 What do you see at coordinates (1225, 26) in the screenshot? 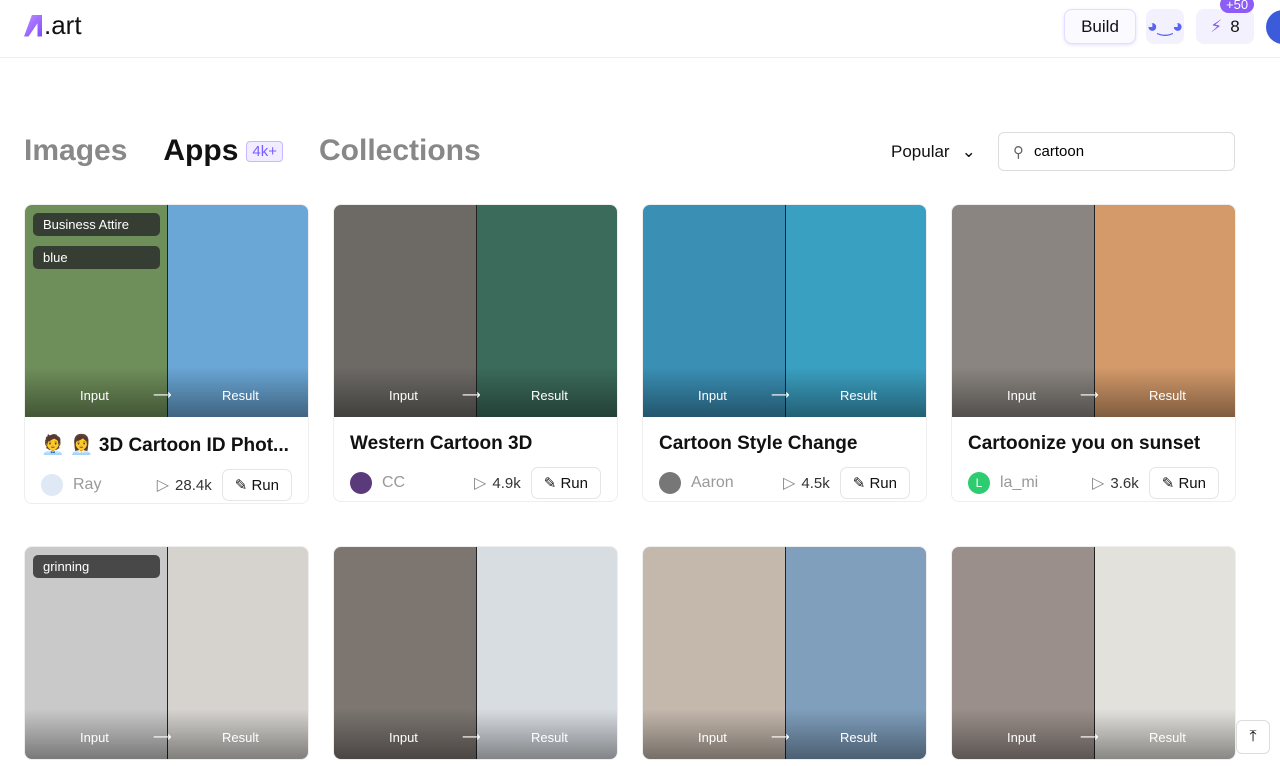
I see `credits-button: ⚡ 8` at bounding box center [1225, 26].